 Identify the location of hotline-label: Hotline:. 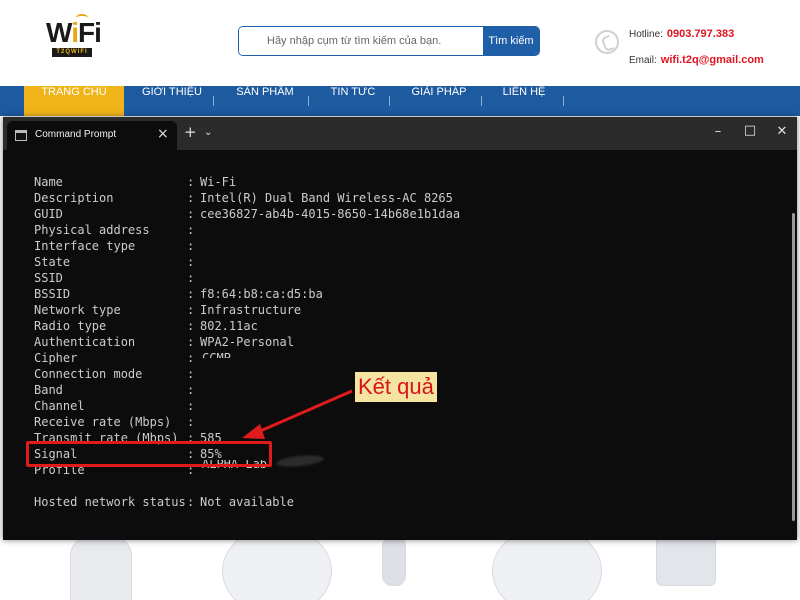
(646, 34).